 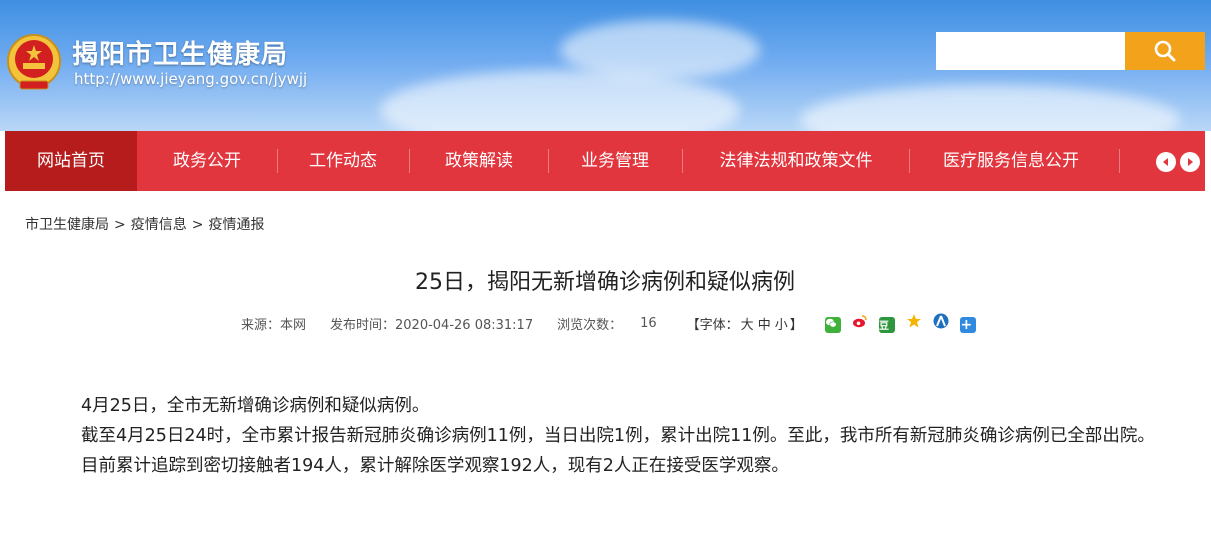 I want to click on site-url: http://www.jieyang.gov.cn/jywjj, so click(x=190, y=79).